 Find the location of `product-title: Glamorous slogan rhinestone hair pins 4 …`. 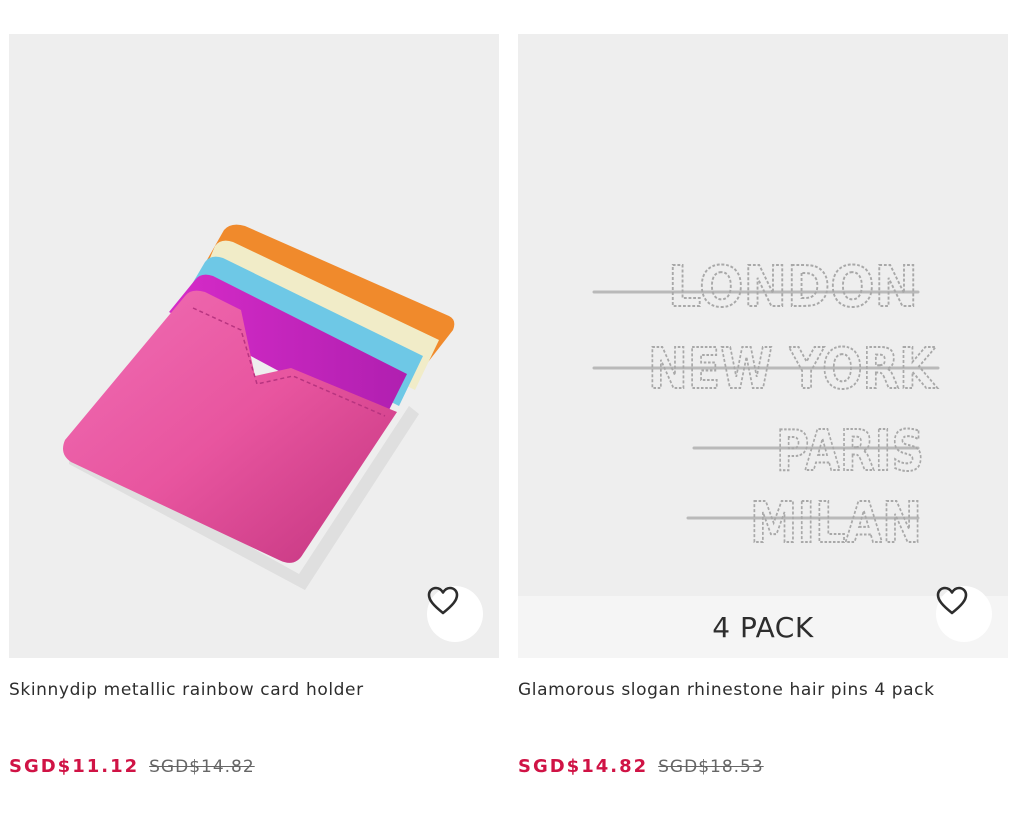

product-title: Glamorous slogan rhinestone hair pins 4 … is located at coordinates (763, 690).